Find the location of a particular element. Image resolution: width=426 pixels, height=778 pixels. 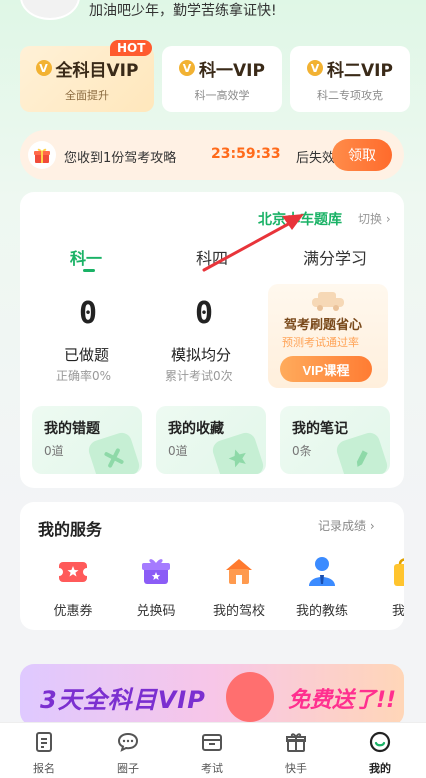

service-my-coach: 我的教练 is located at coordinates (322, 586).